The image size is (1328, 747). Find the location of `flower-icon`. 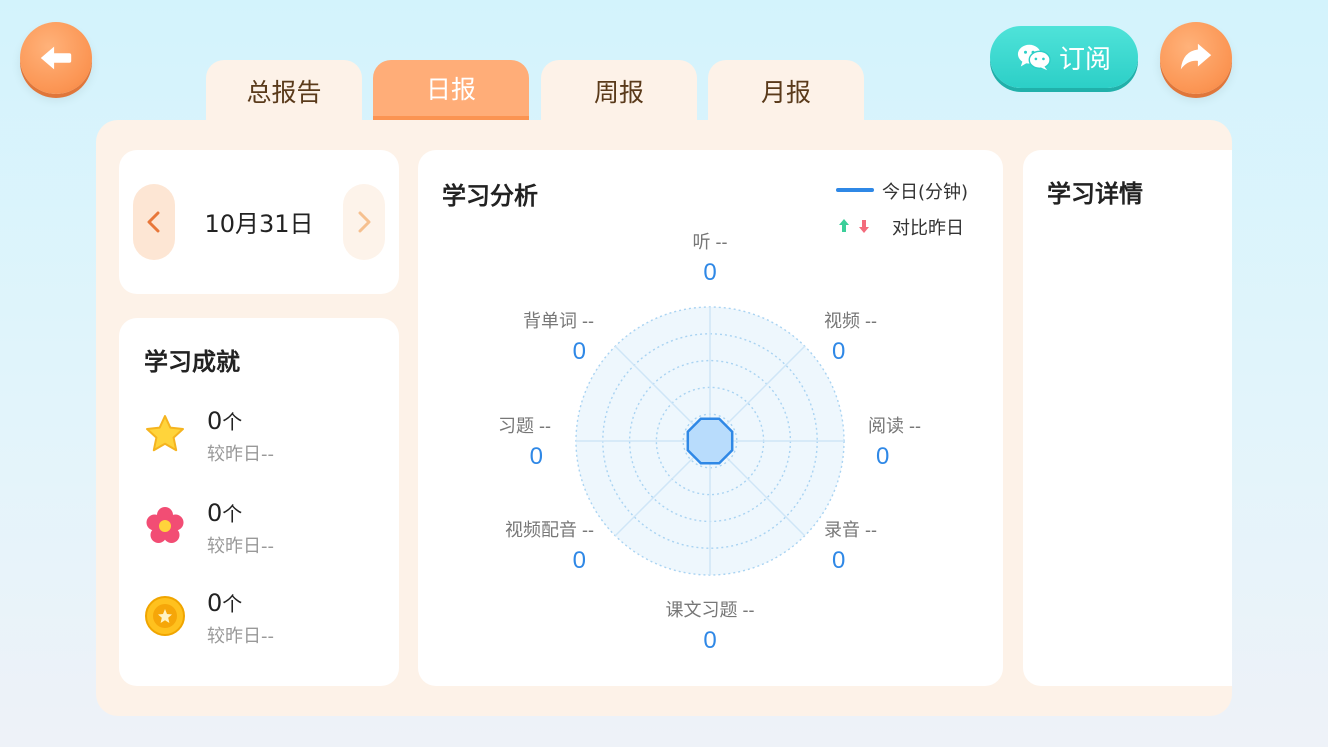

flower-icon is located at coordinates (165, 525).